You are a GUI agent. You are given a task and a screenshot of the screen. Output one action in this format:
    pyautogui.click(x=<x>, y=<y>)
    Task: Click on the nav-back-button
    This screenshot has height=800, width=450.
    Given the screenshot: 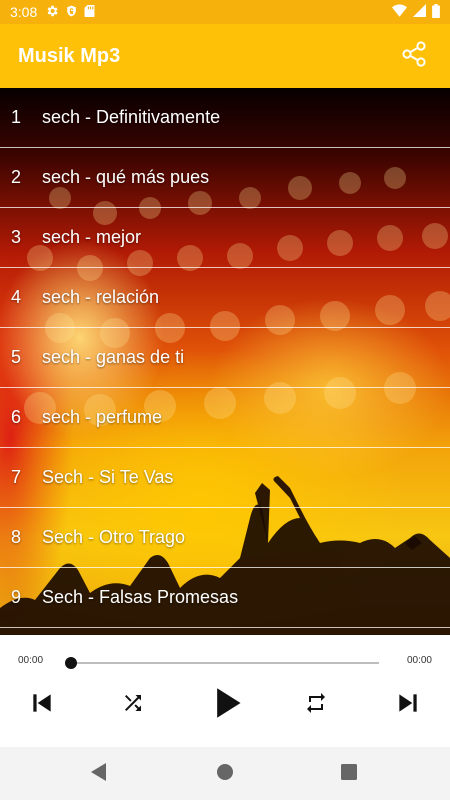 What is the action you would take?
    pyautogui.click(x=99, y=774)
    